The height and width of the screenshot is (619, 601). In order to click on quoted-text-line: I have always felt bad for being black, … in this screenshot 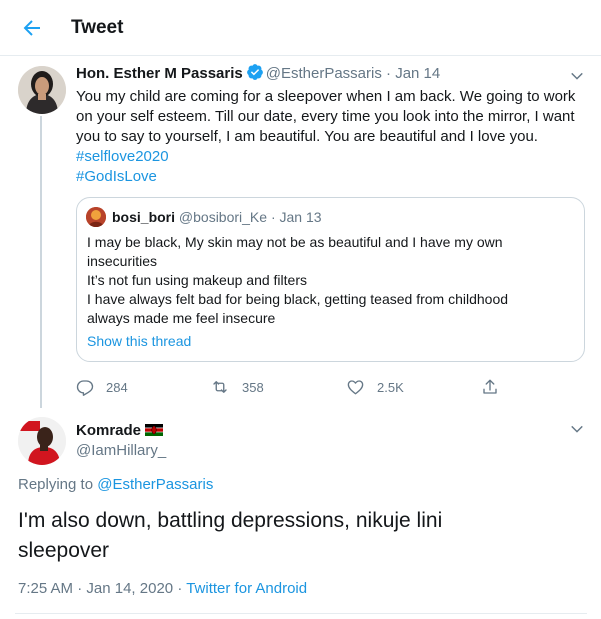, I will do `click(298, 299)`.